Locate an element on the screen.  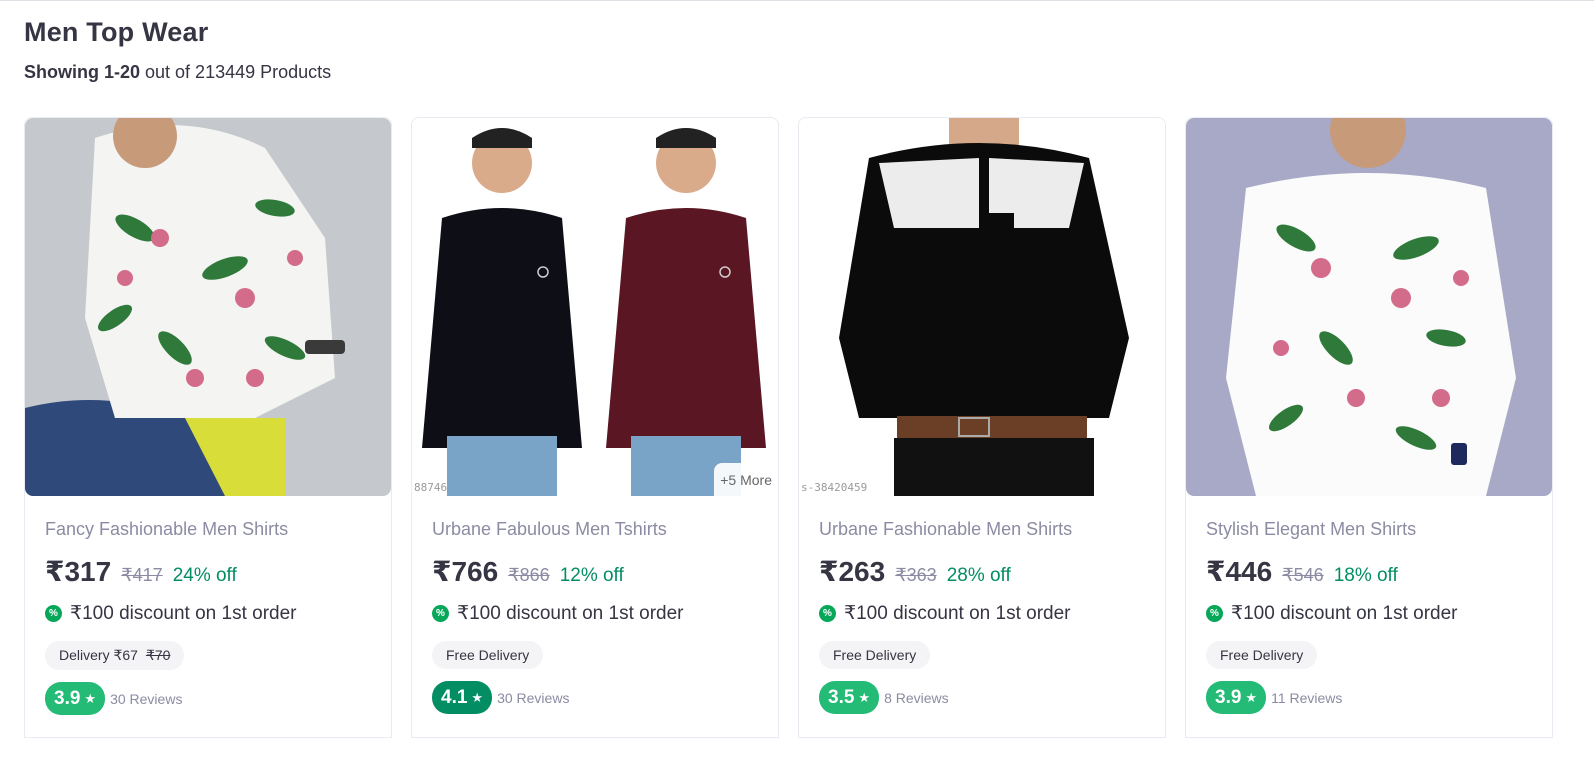
discount-percent: 24% off is located at coordinates (204, 575).